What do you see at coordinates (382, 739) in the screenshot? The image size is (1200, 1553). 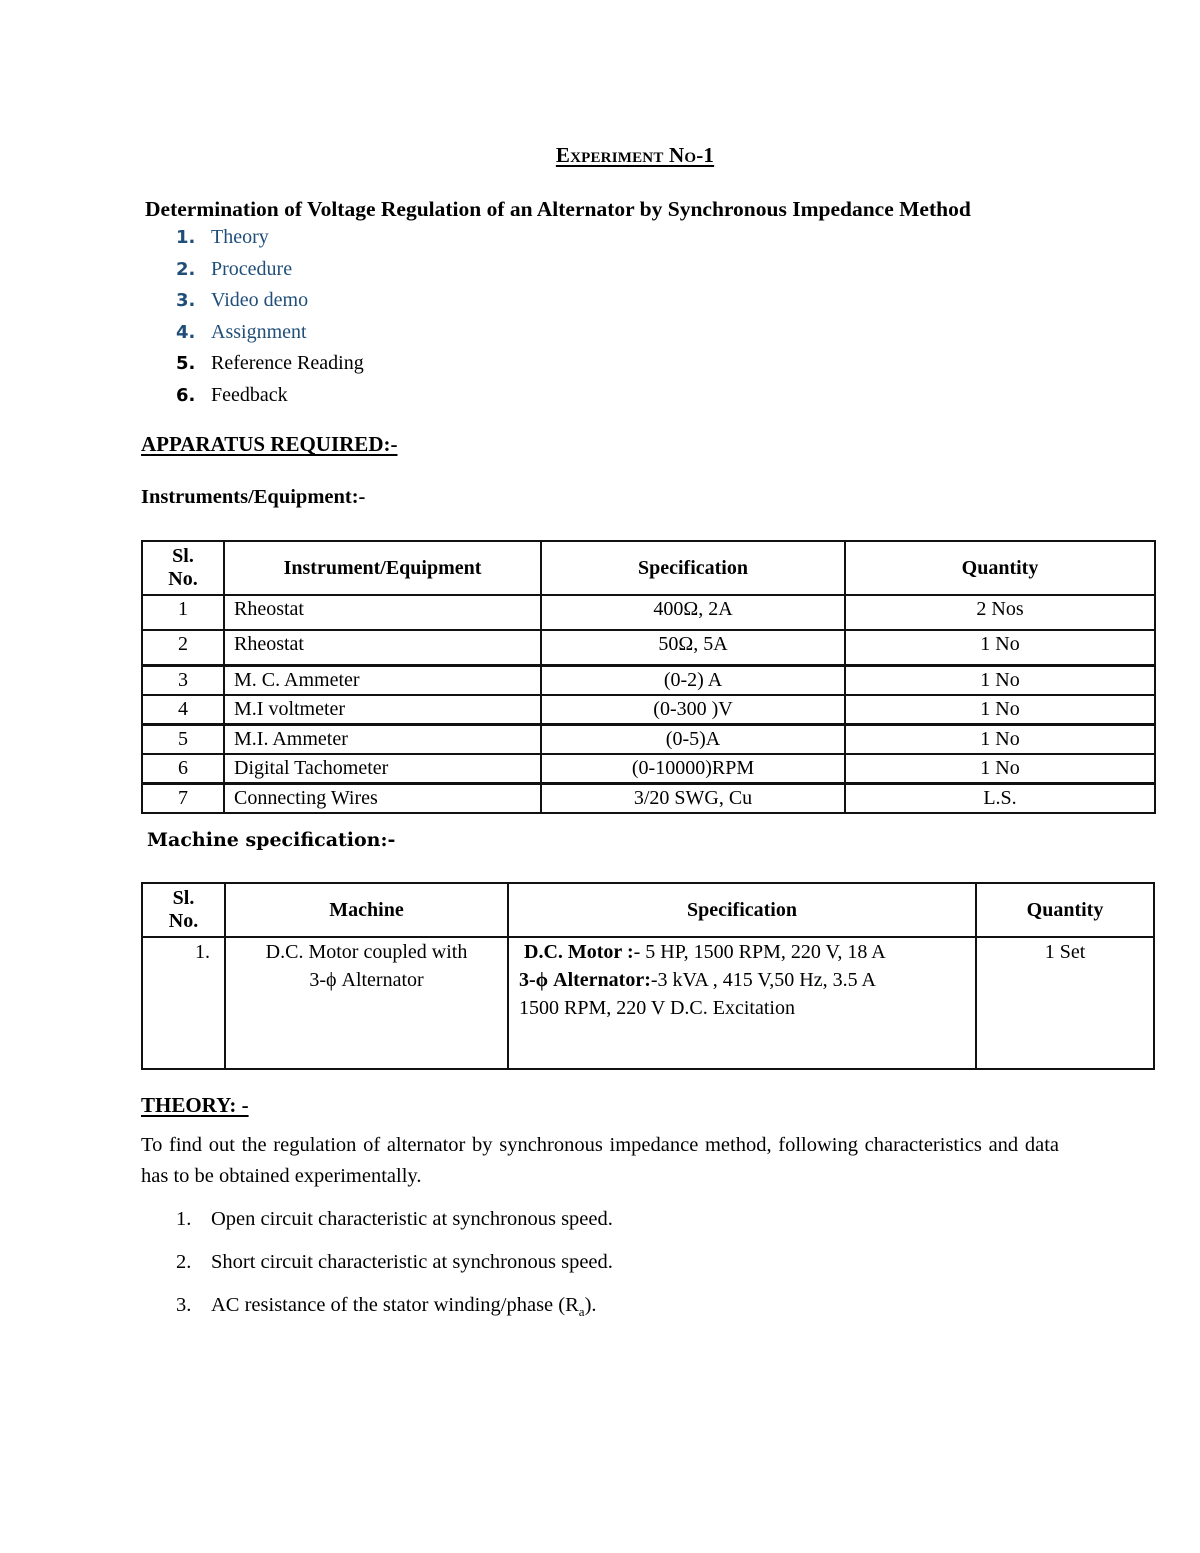 I see `cell-instrument: M.I. Ammeter` at bounding box center [382, 739].